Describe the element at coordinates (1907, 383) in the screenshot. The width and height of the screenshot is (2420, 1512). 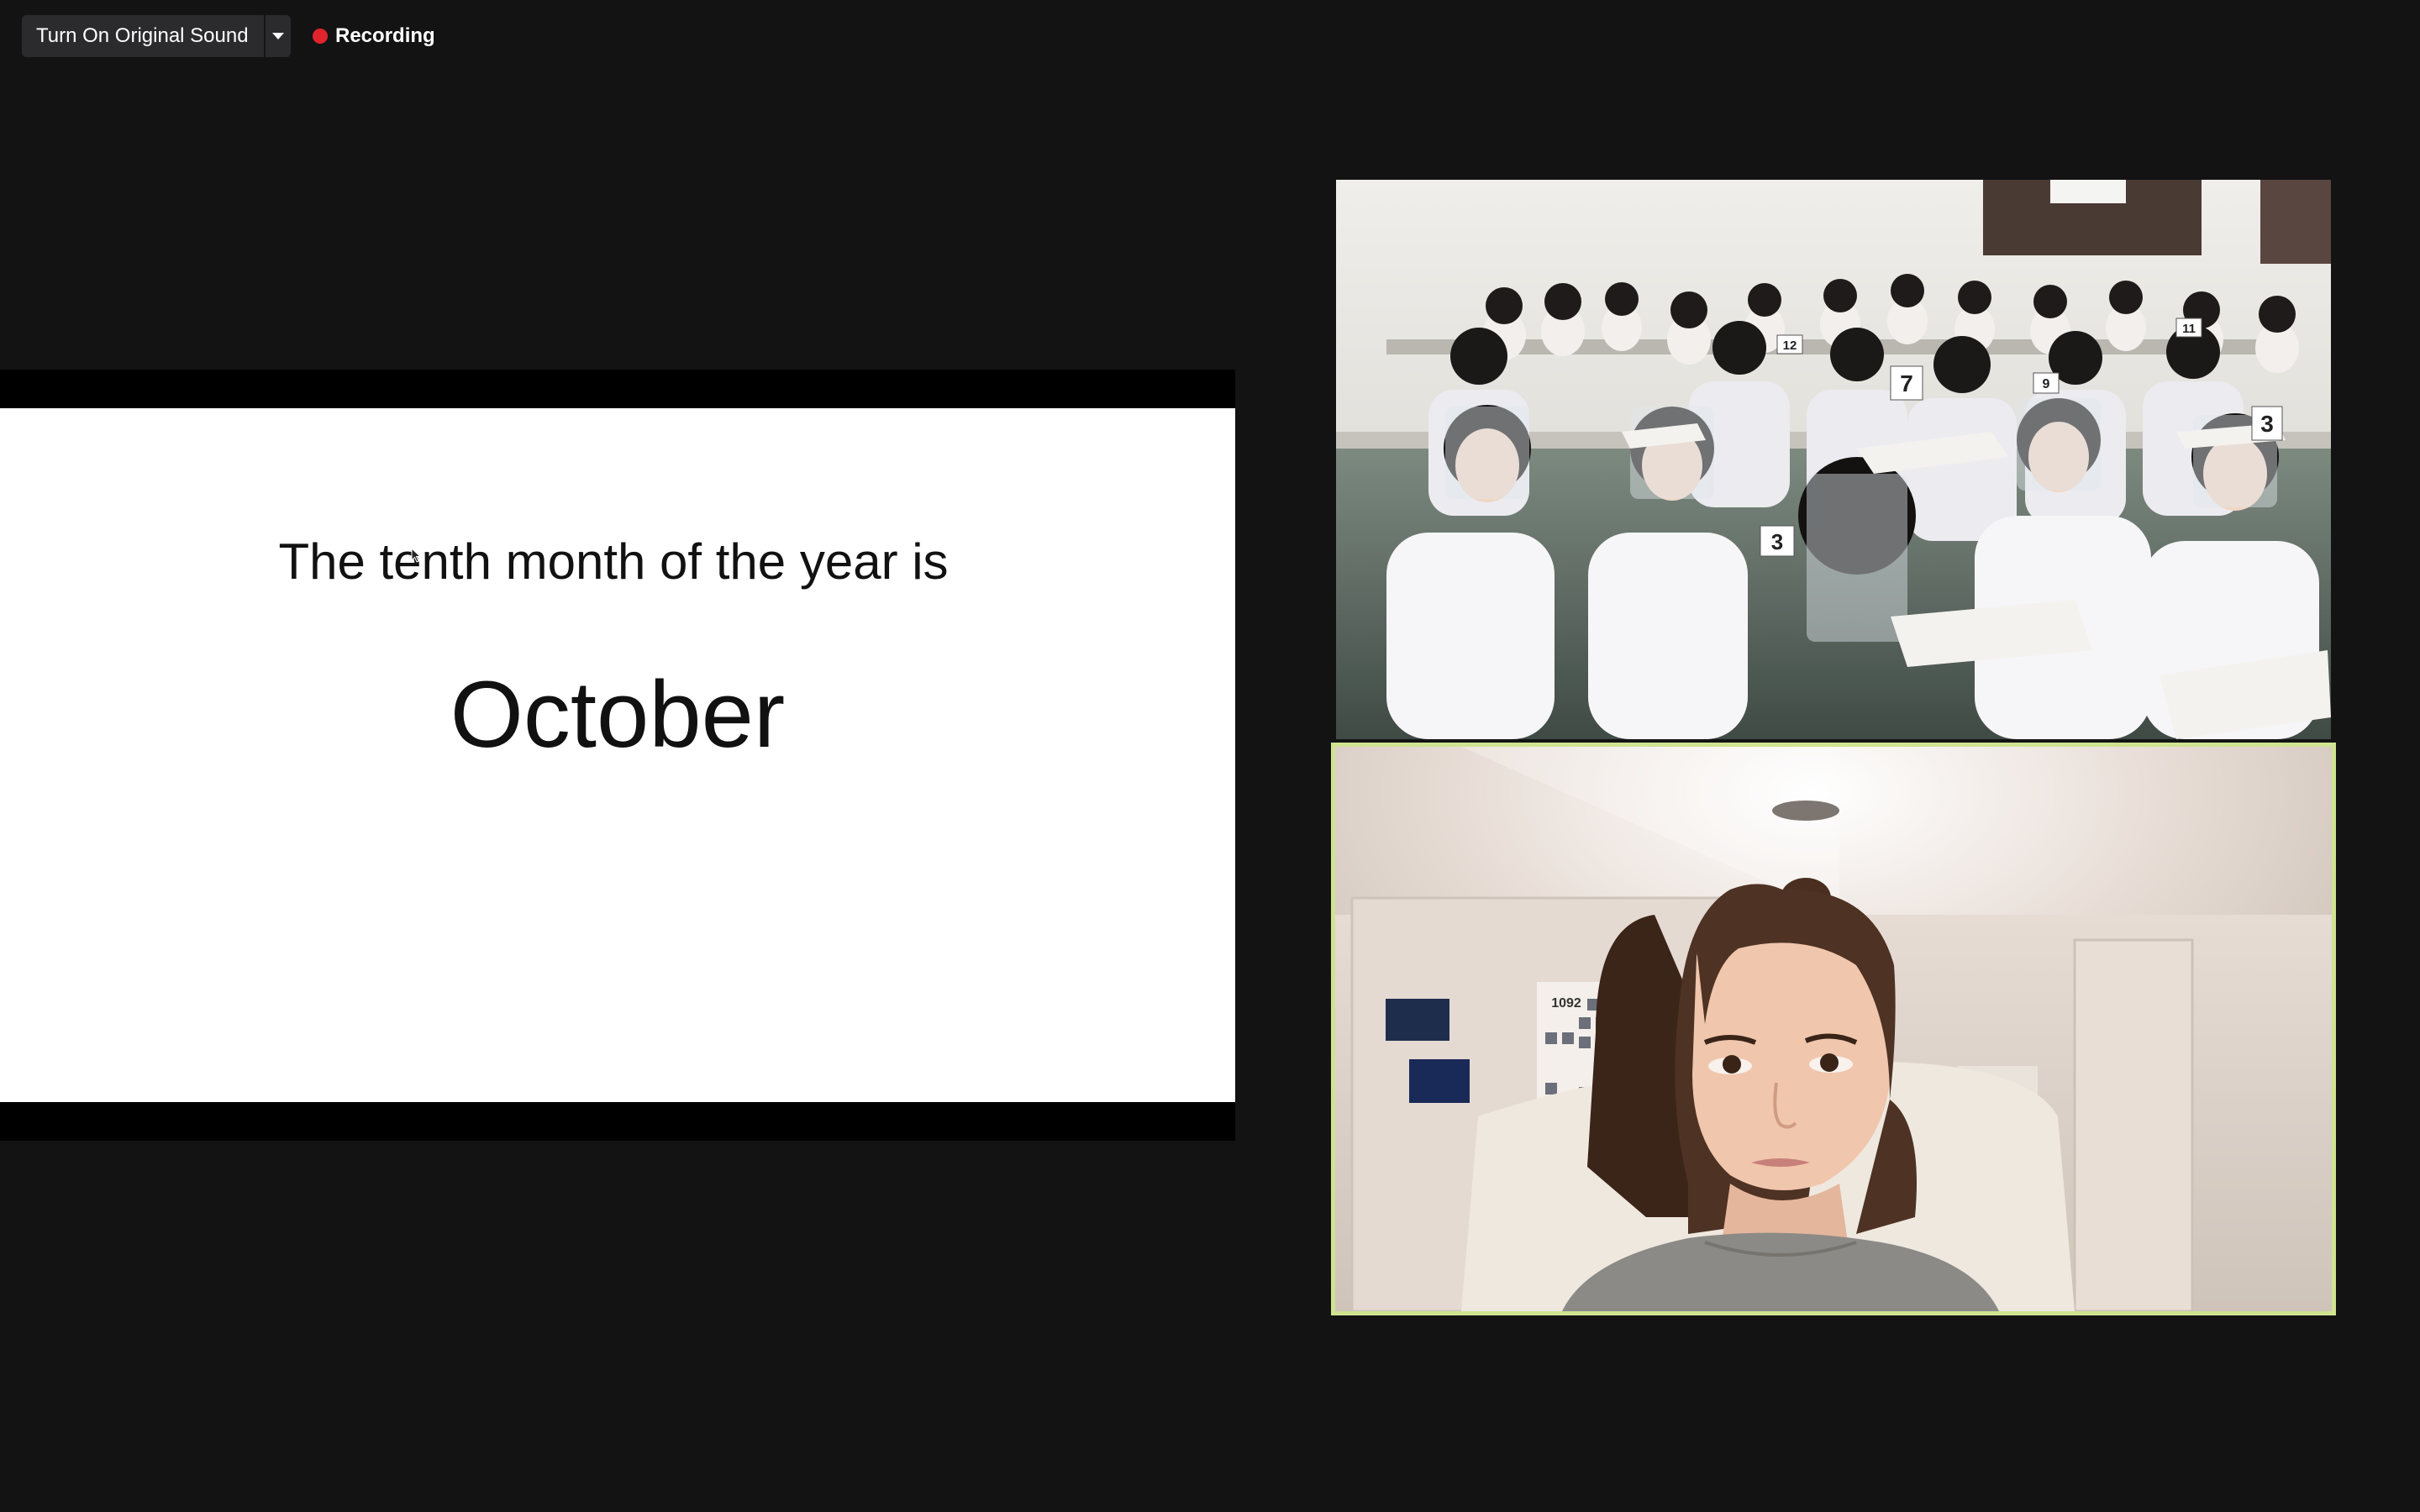
I see `svg-text: 7` at that location.